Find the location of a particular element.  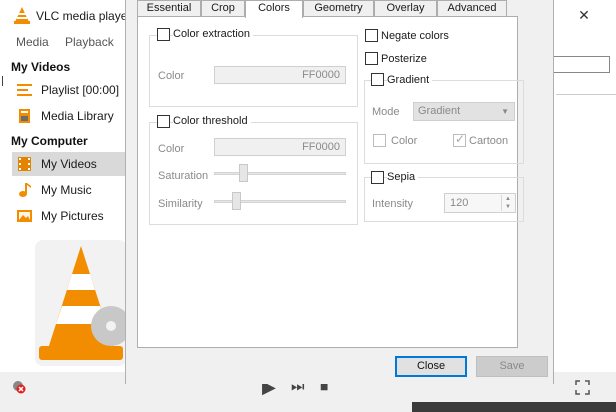

color-extraction-checkbox is located at coordinates (163, 34).